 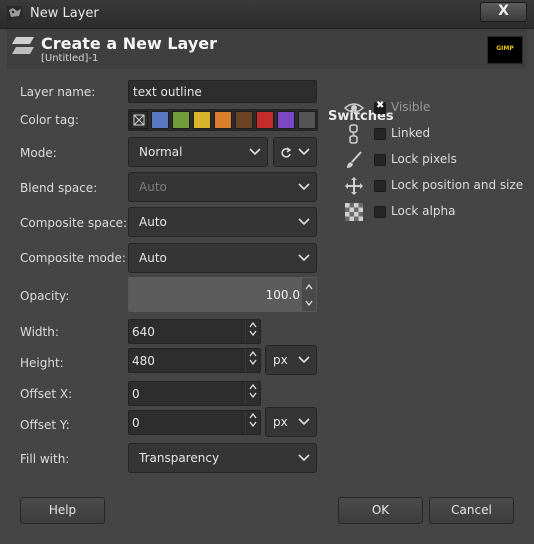 What do you see at coordinates (194, 331) in the screenshot?
I see `width-spinbutton: 640` at bounding box center [194, 331].